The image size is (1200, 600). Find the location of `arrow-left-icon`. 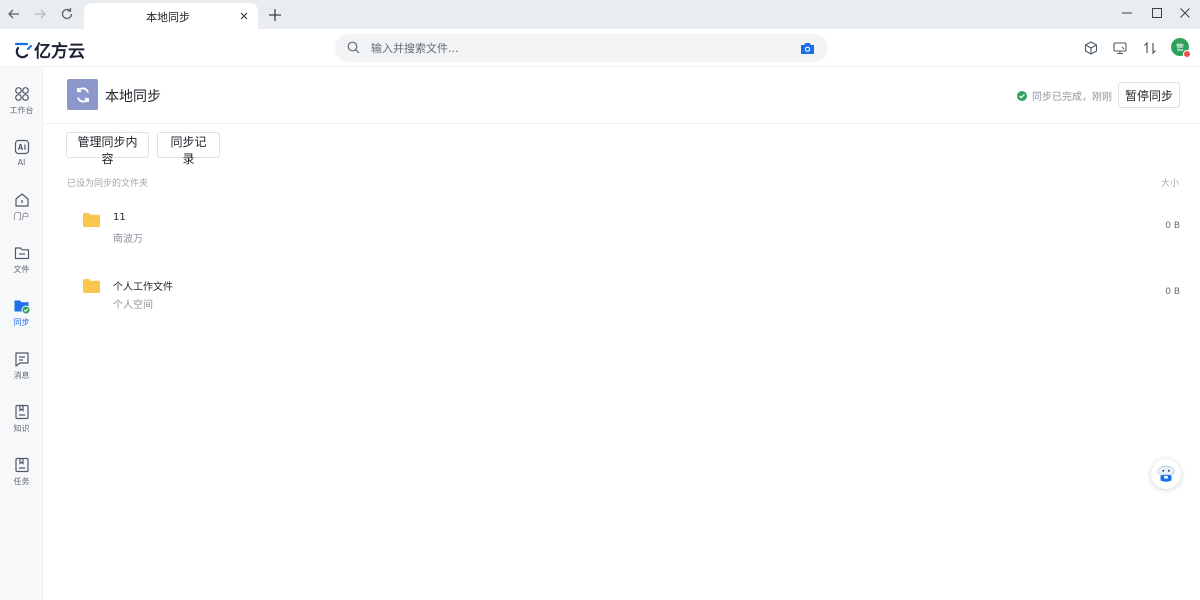

arrow-left-icon is located at coordinates (13, 14).